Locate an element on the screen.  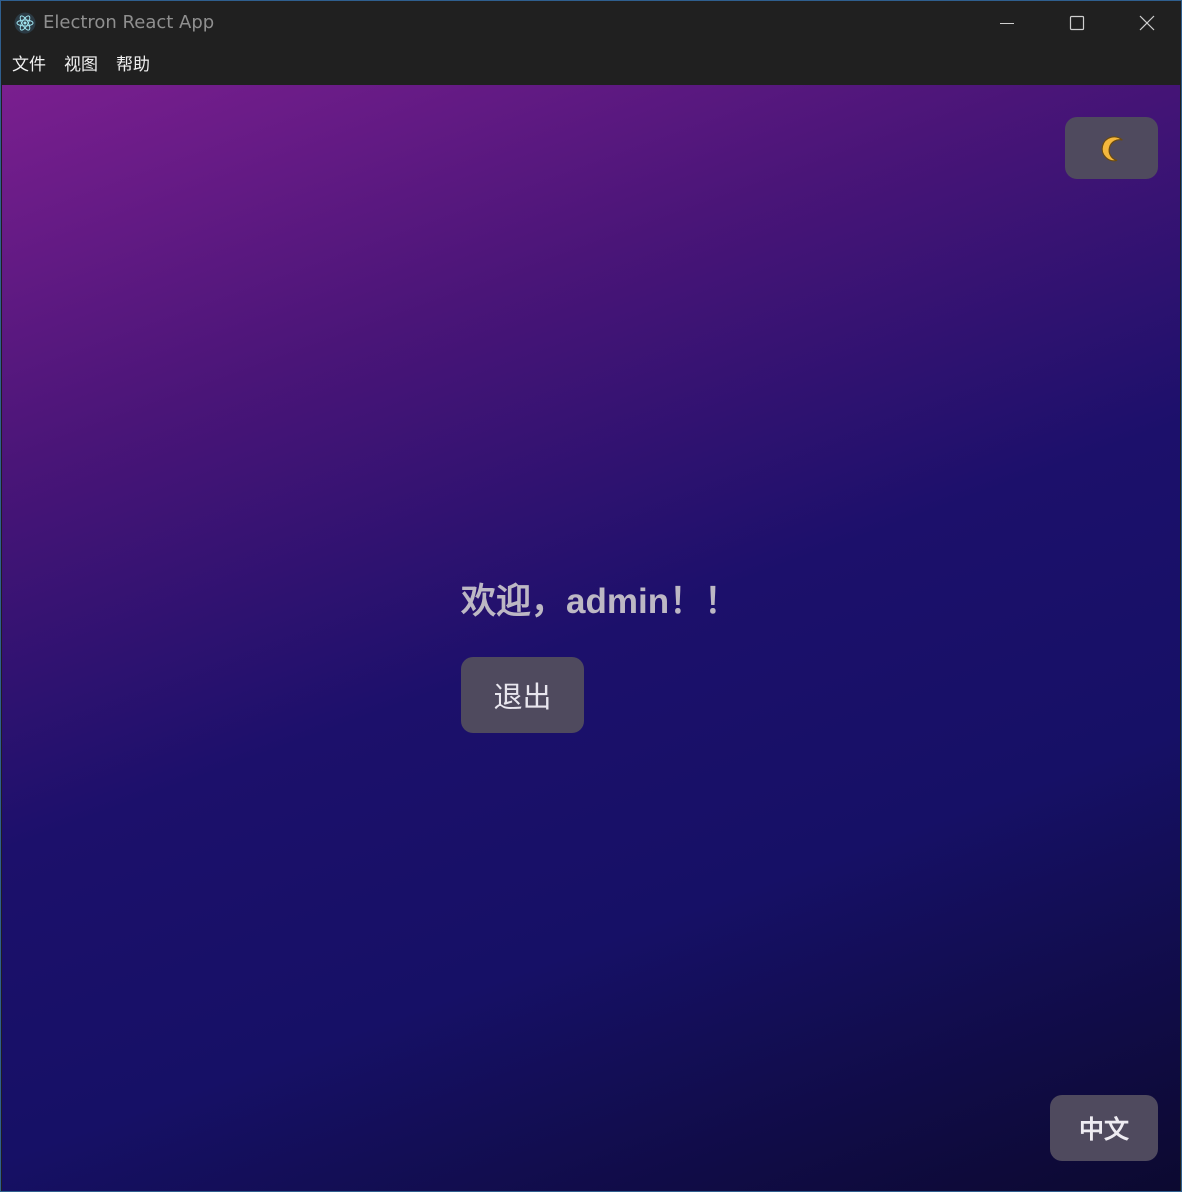
close-button is located at coordinates (1147, 23).